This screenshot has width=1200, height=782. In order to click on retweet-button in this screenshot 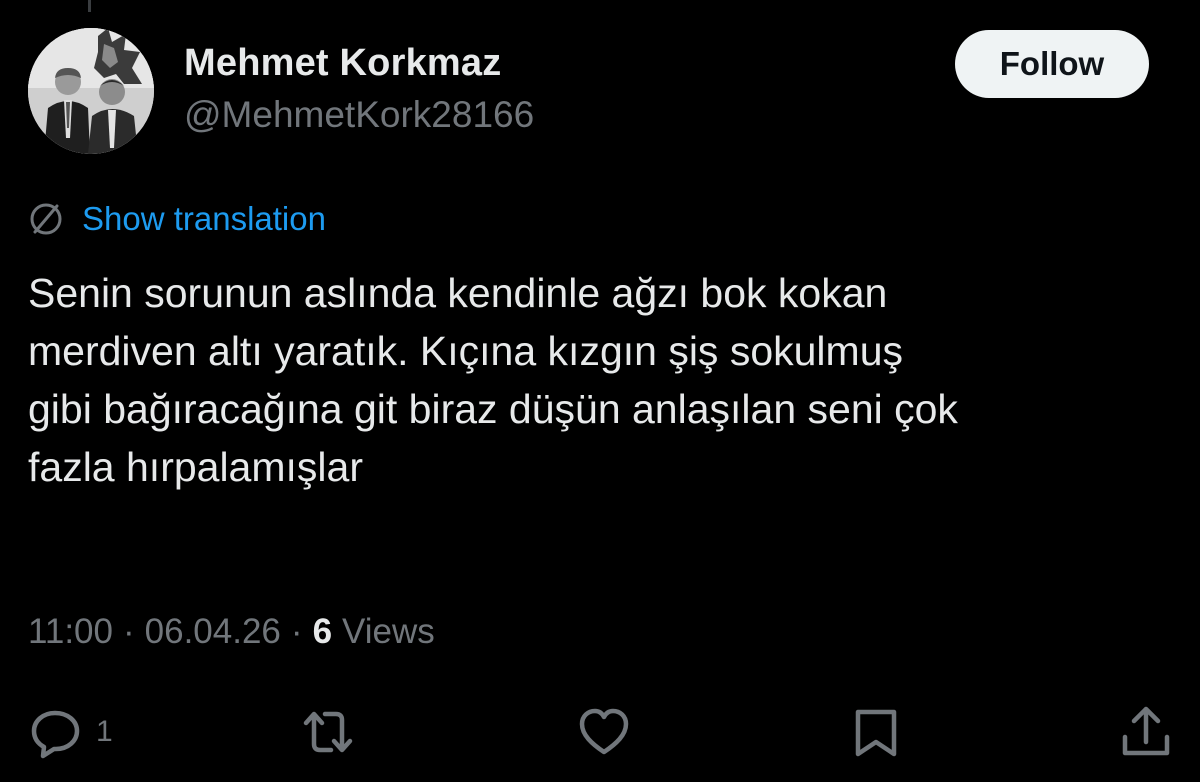, I will do `click(328, 732)`.